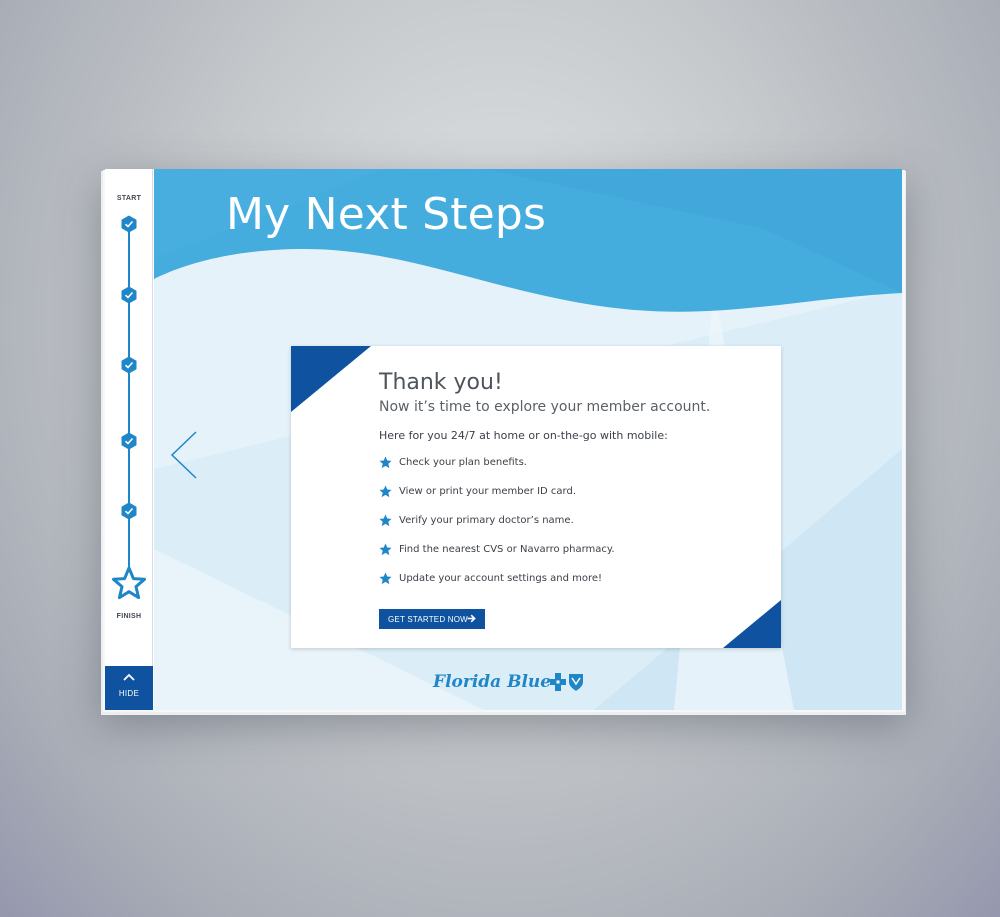 This screenshot has height=917, width=1000. Describe the element at coordinates (129, 198) in the screenshot. I see `start-label: START` at that location.